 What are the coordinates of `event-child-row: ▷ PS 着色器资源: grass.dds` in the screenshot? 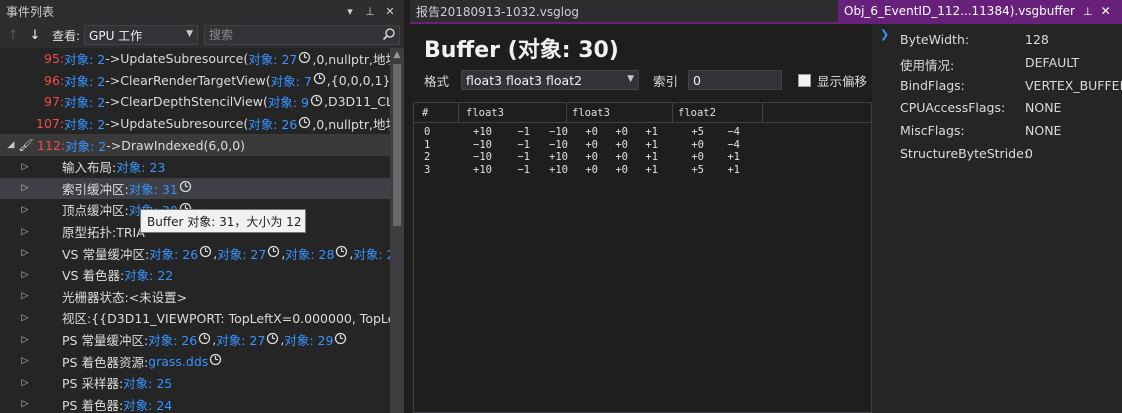 It's located at (195, 361).